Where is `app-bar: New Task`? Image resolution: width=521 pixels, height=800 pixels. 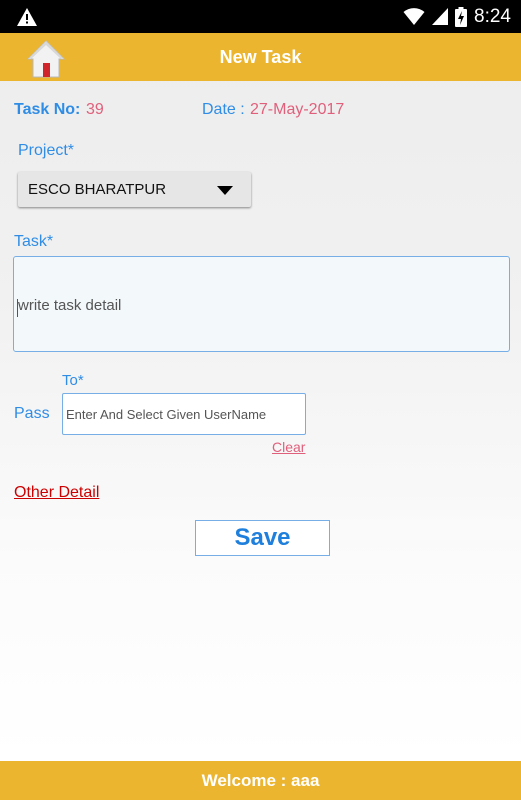 app-bar: New Task is located at coordinates (260, 57).